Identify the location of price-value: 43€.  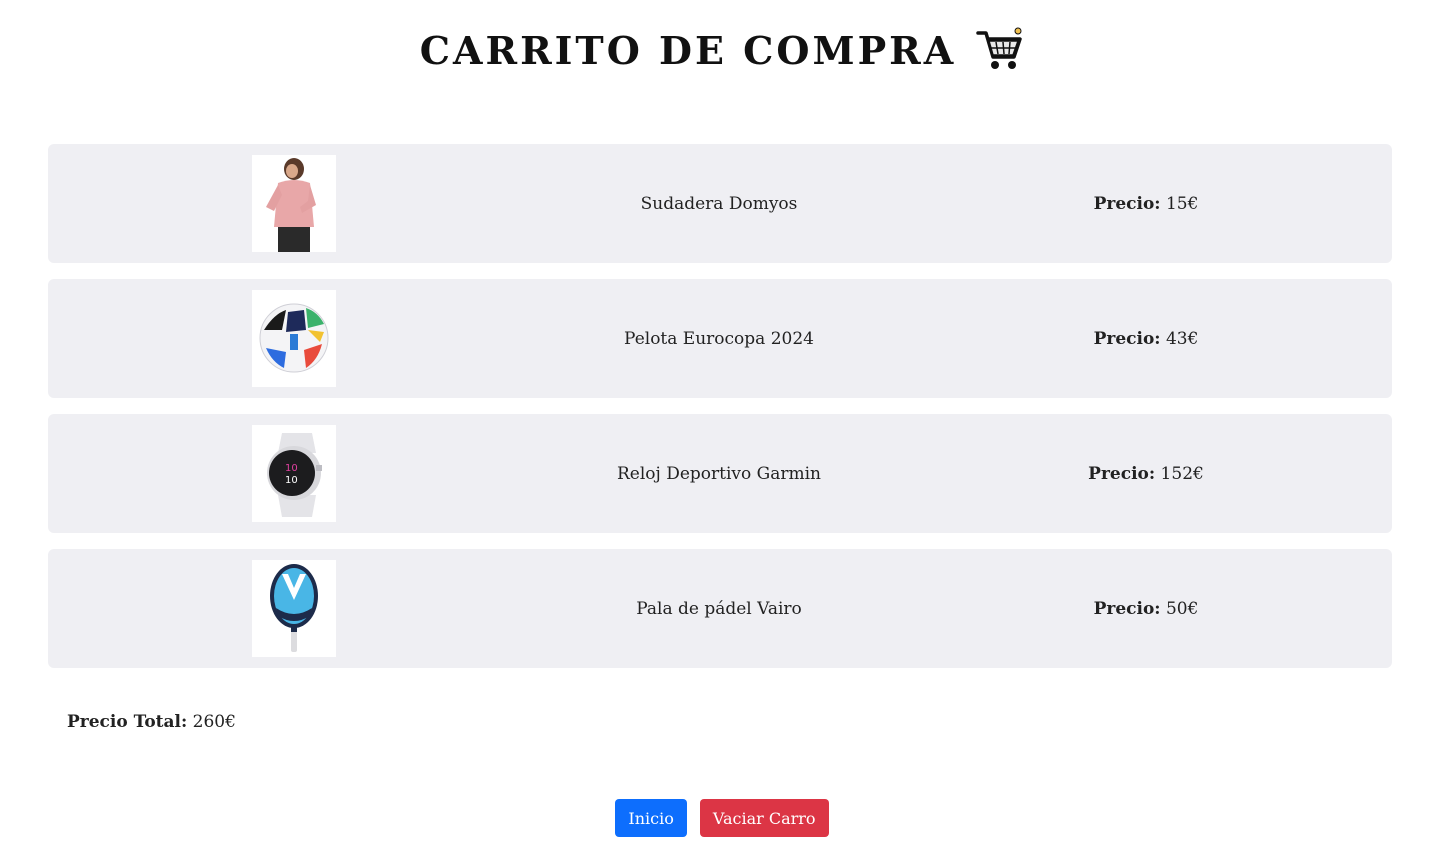
(1179, 338).